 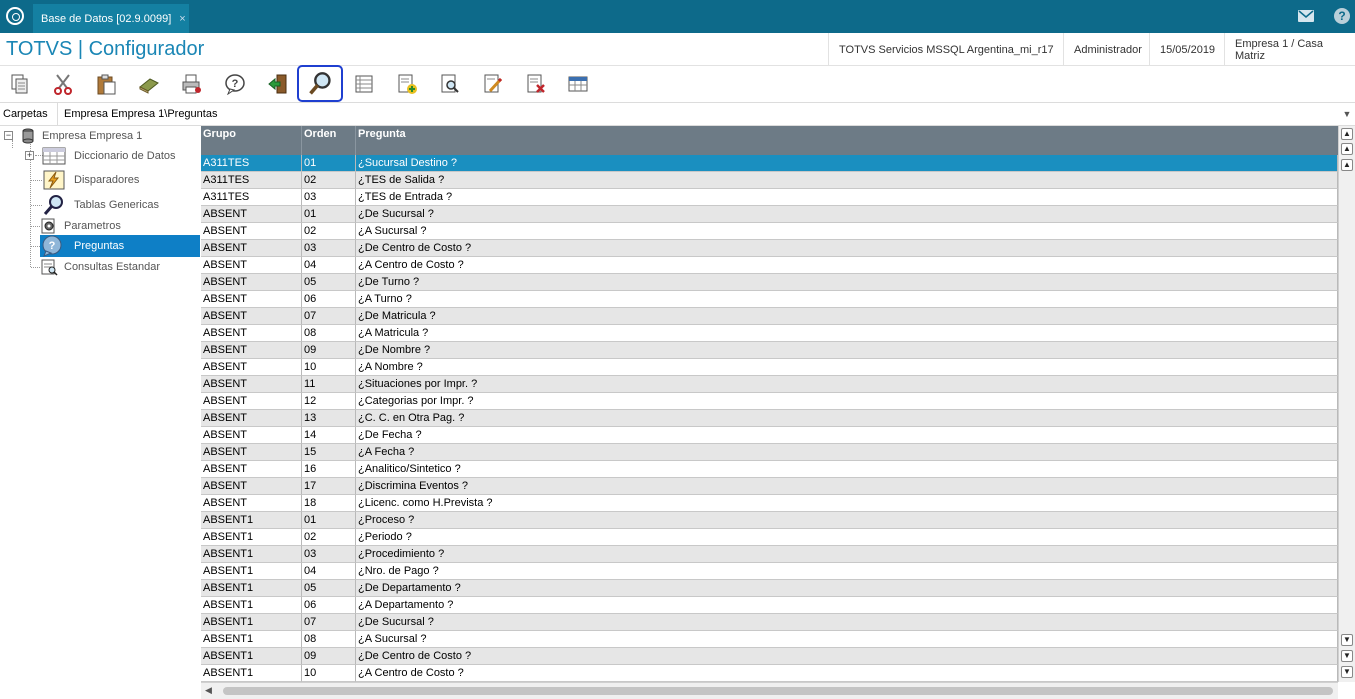 I want to click on cell-pregunta: ¿De Sucursal ?, so click(x=847, y=622).